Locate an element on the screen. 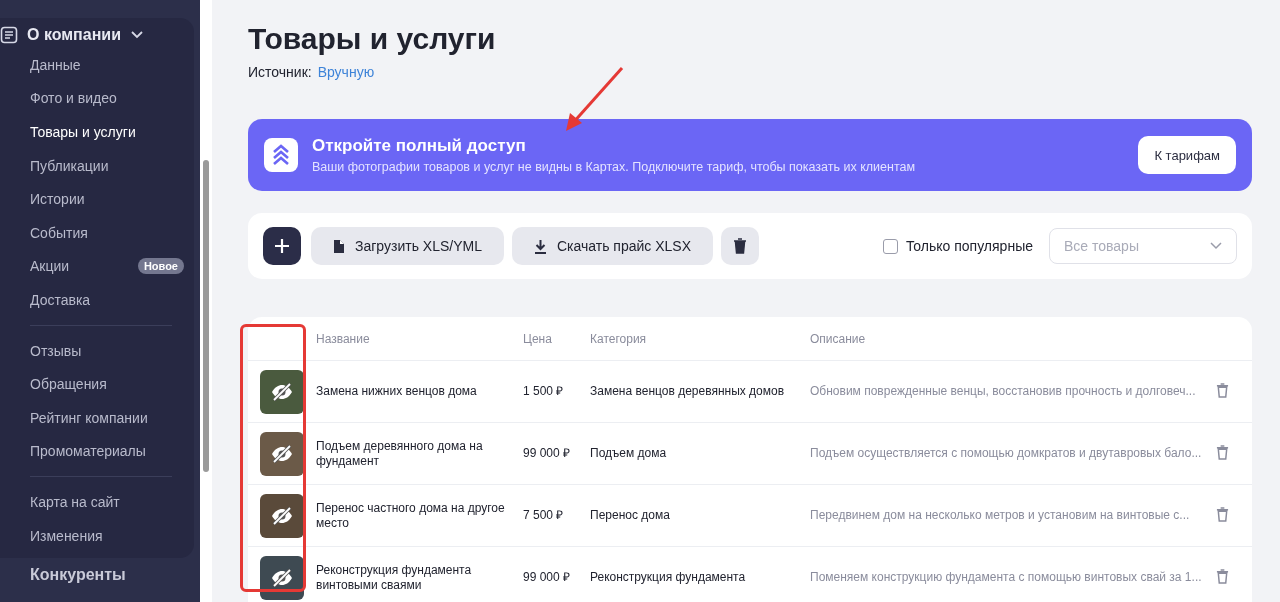 This screenshot has height=602, width=1280. sidebar-item: Рейтинг компании is located at coordinates (89, 417).